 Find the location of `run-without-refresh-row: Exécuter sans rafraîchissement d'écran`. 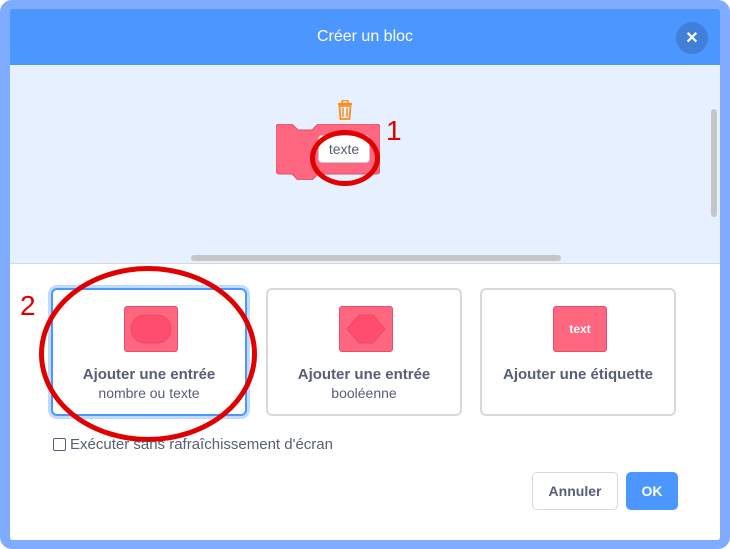

run-without-refresh-row: Exécuter sans rafraîchissement d'écran is located at coordinates (193, 444).